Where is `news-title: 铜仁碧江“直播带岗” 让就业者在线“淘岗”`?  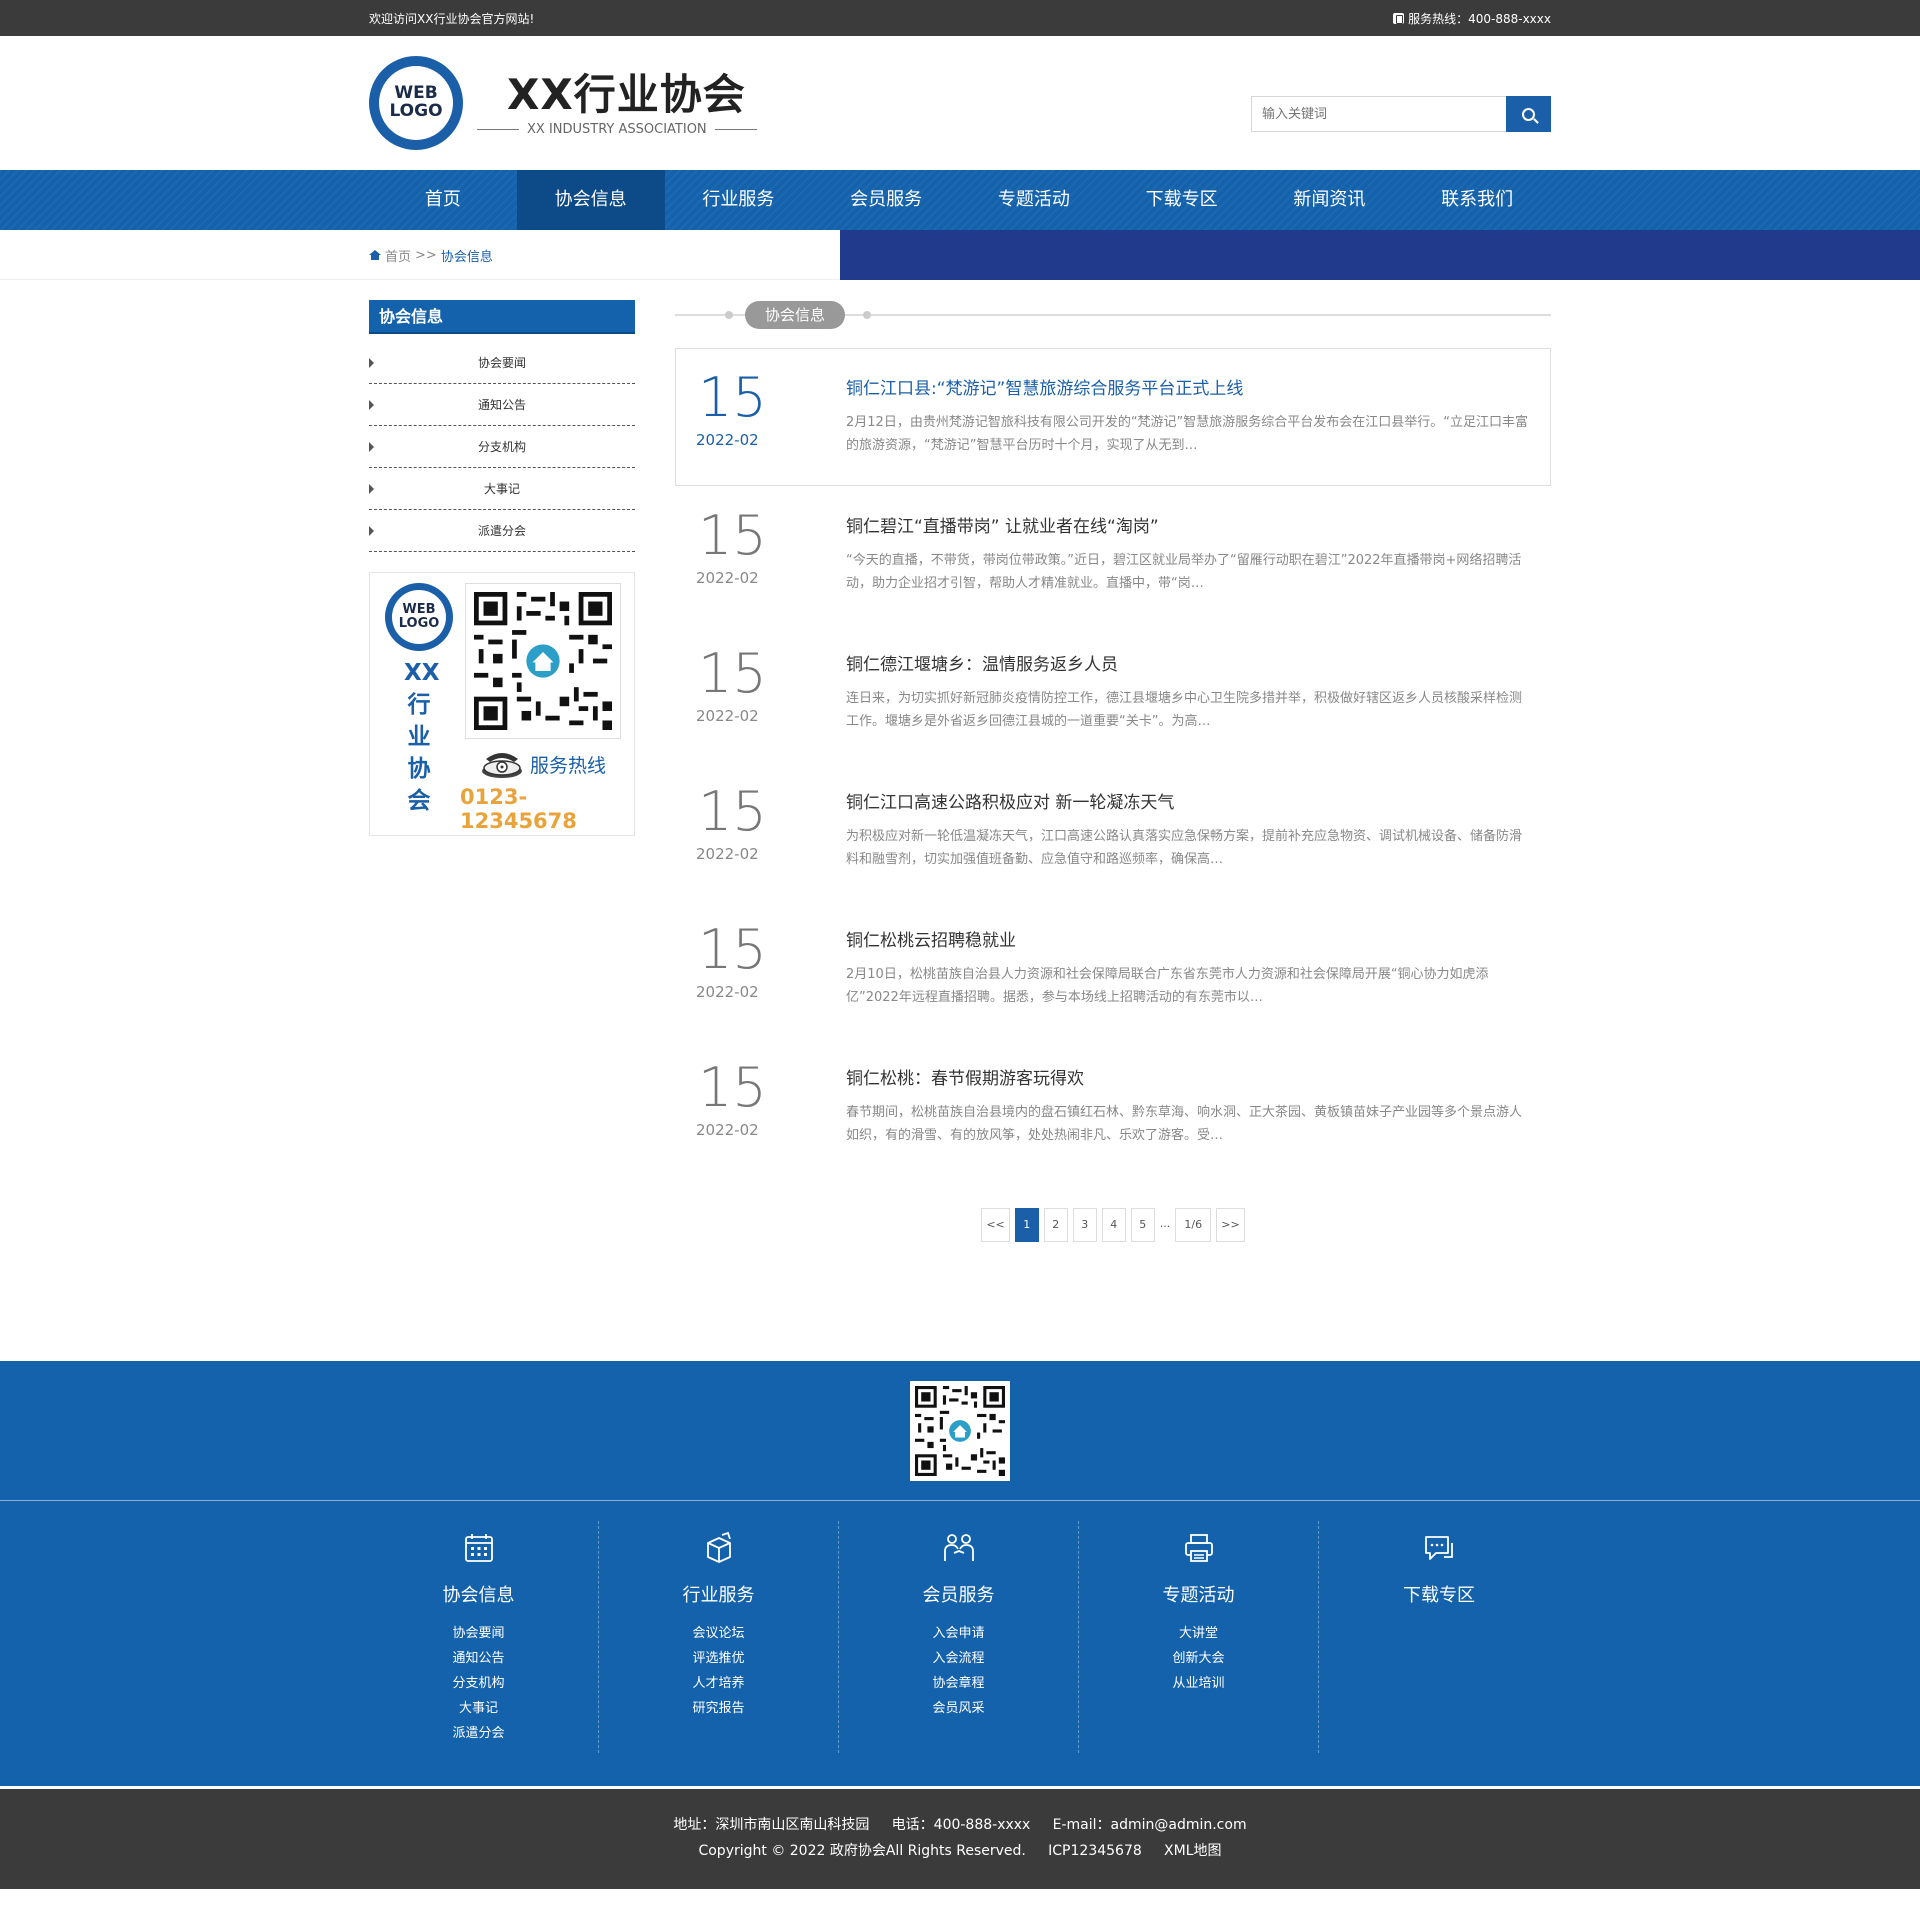
news-title: 铜仁碧江“直播带岗” 让就业者在线“淘岗” is located at coordinates (1188, 527).